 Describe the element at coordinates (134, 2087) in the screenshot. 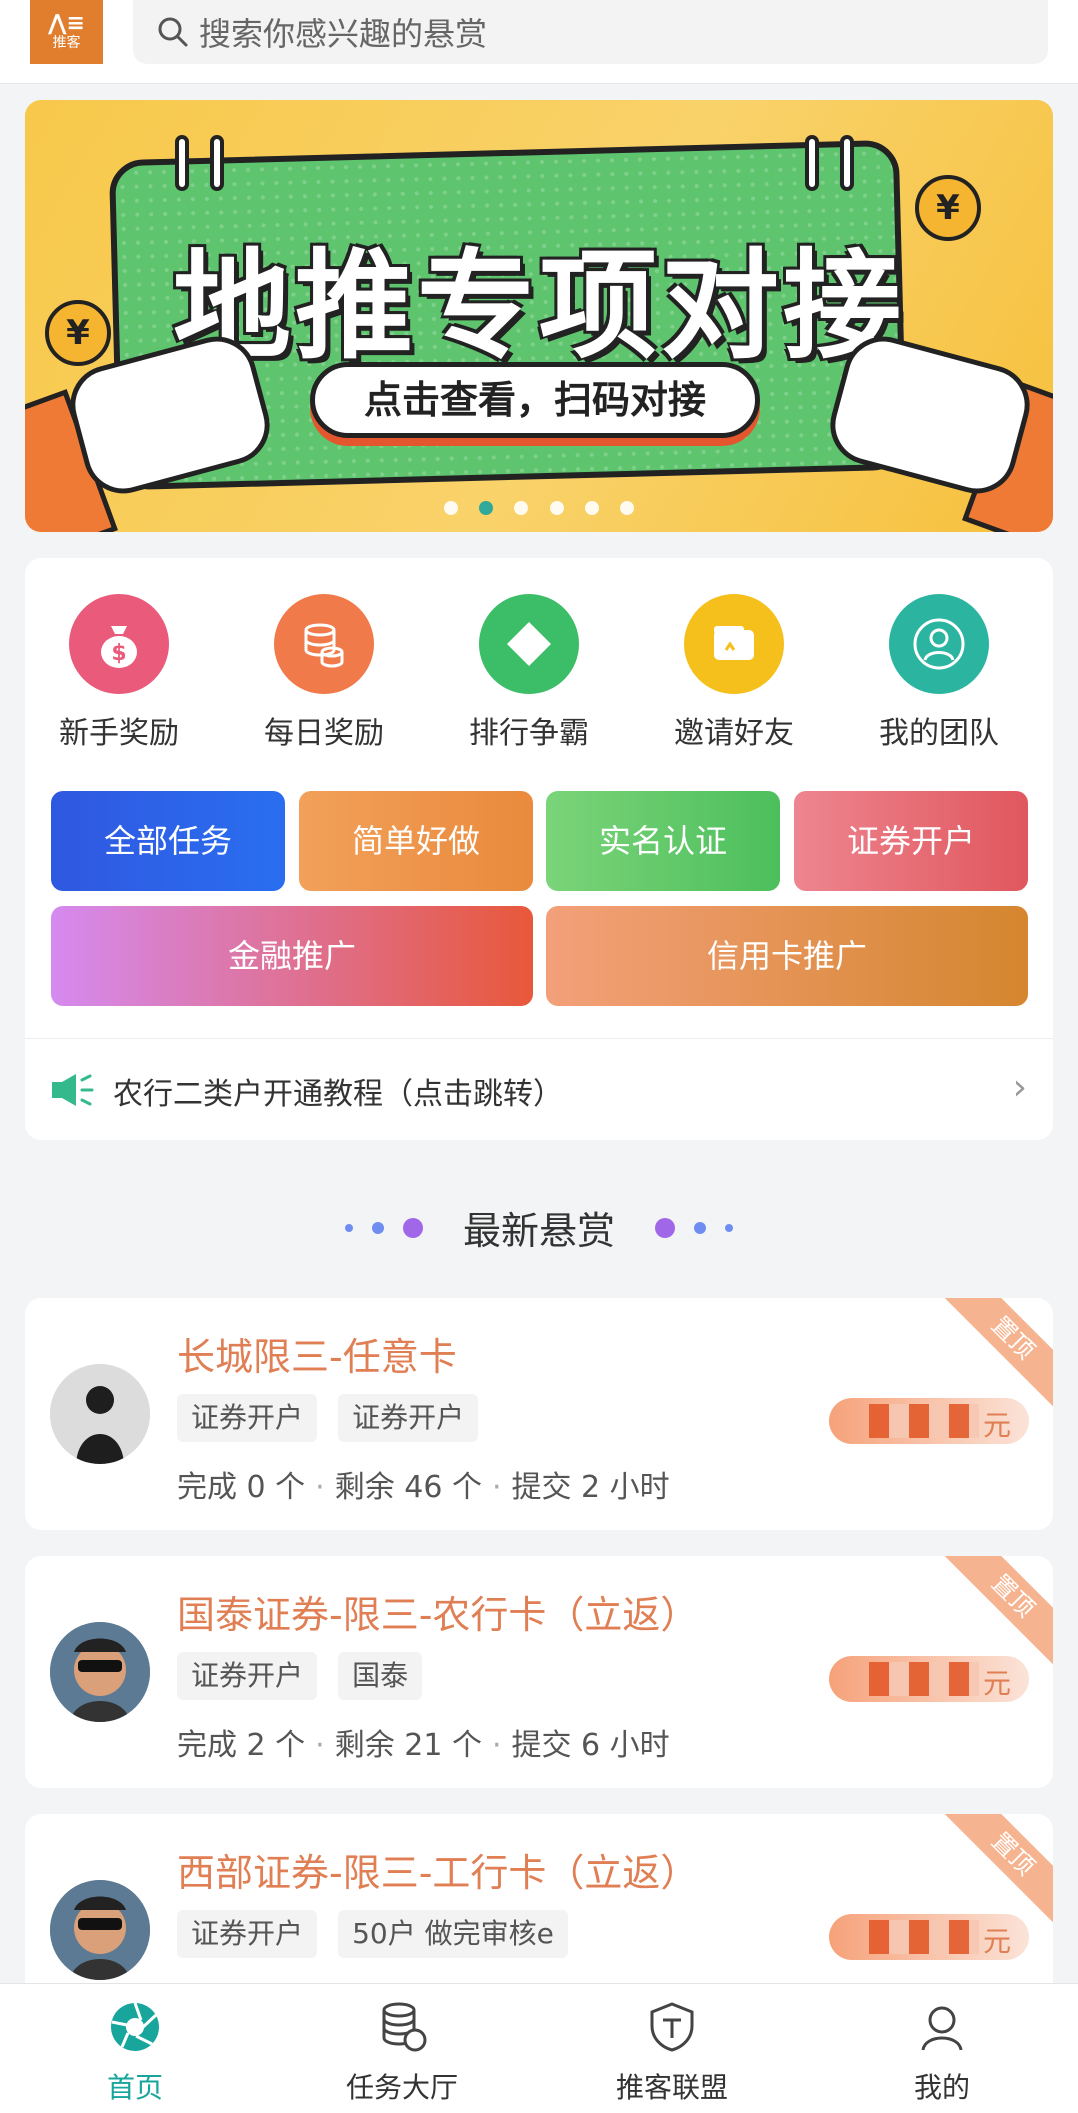

I see `nav-label: 首页` at that location.